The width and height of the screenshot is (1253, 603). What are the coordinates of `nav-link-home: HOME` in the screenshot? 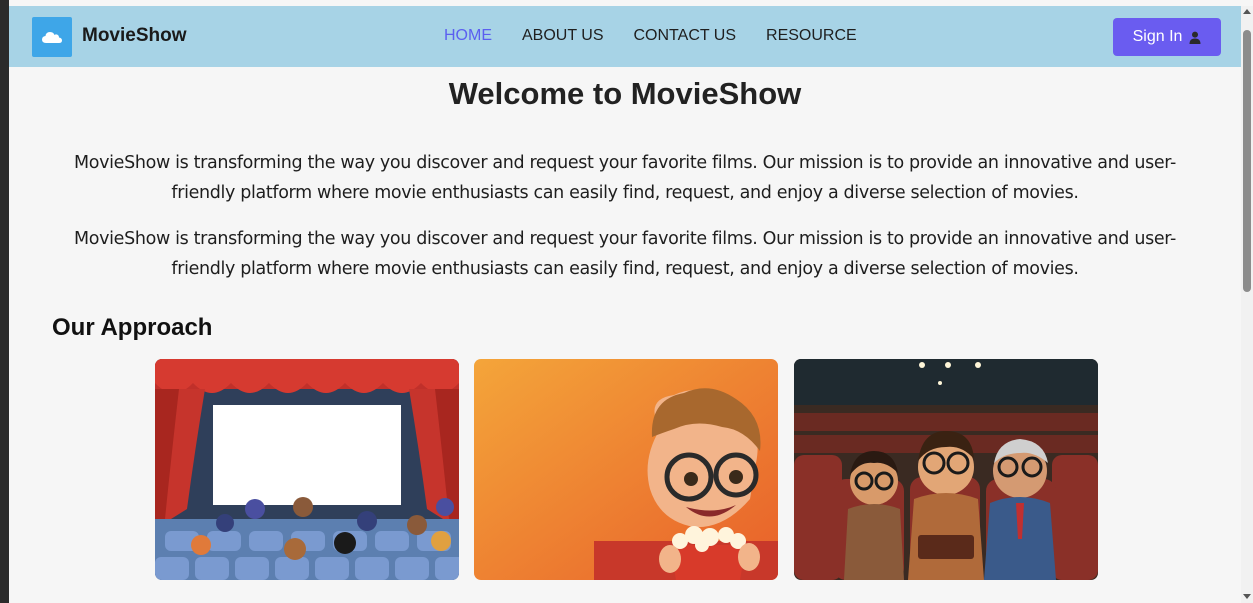 It's located at (468, 36).